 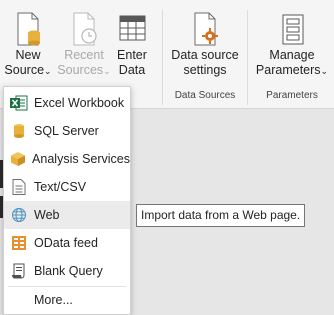 I want to click on enter-data-label-2: Data, so click(x=132, y=70).